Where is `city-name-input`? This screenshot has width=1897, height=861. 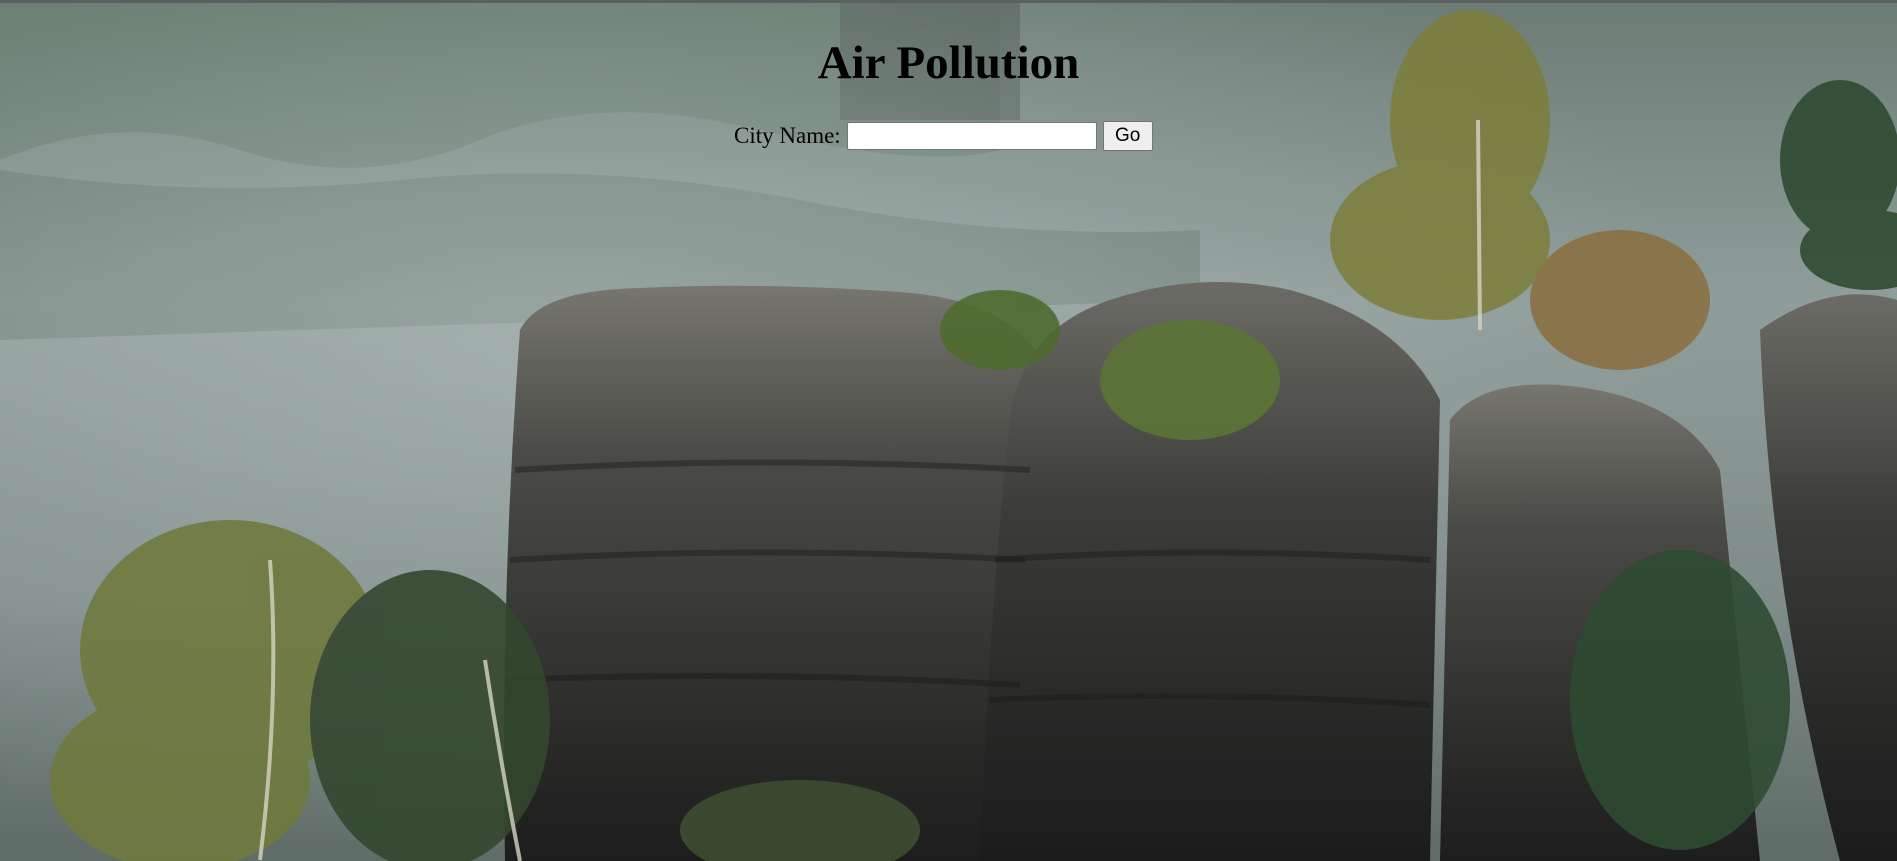 city-name-input is located at coordinates (971, 136).